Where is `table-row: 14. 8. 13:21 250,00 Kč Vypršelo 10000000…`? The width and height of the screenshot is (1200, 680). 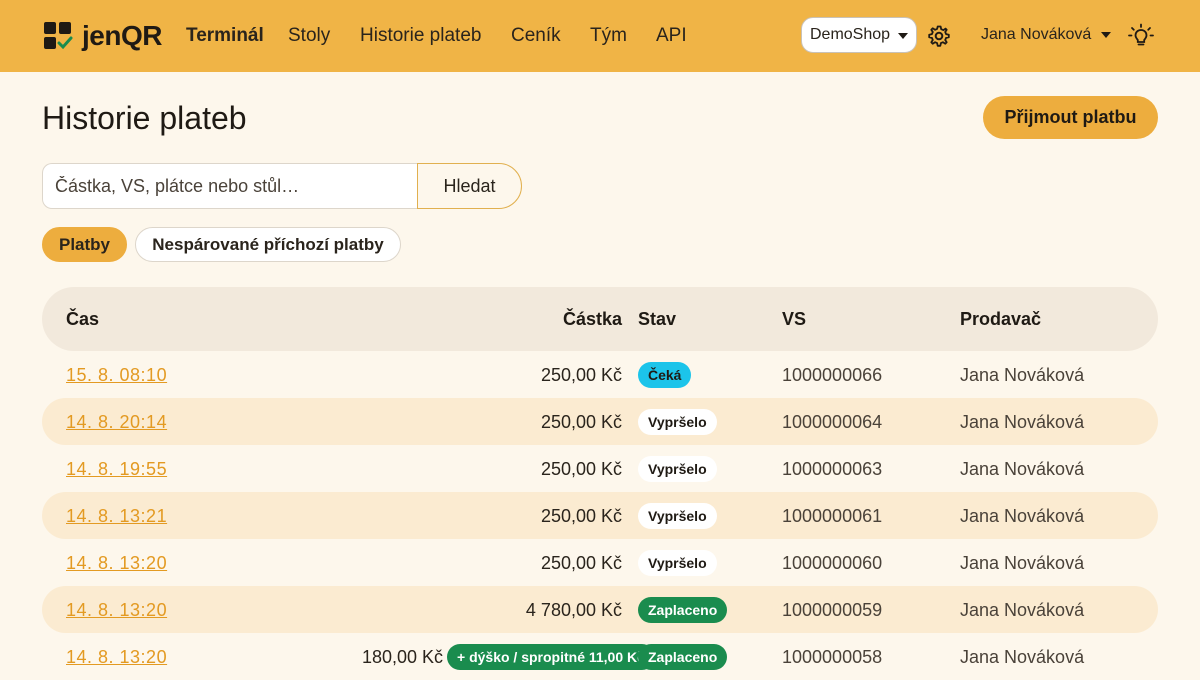
table-row: 14. 8. 13:21 250,00 Kč Vypršelo 10000000… is located at coordinates (600, 515).